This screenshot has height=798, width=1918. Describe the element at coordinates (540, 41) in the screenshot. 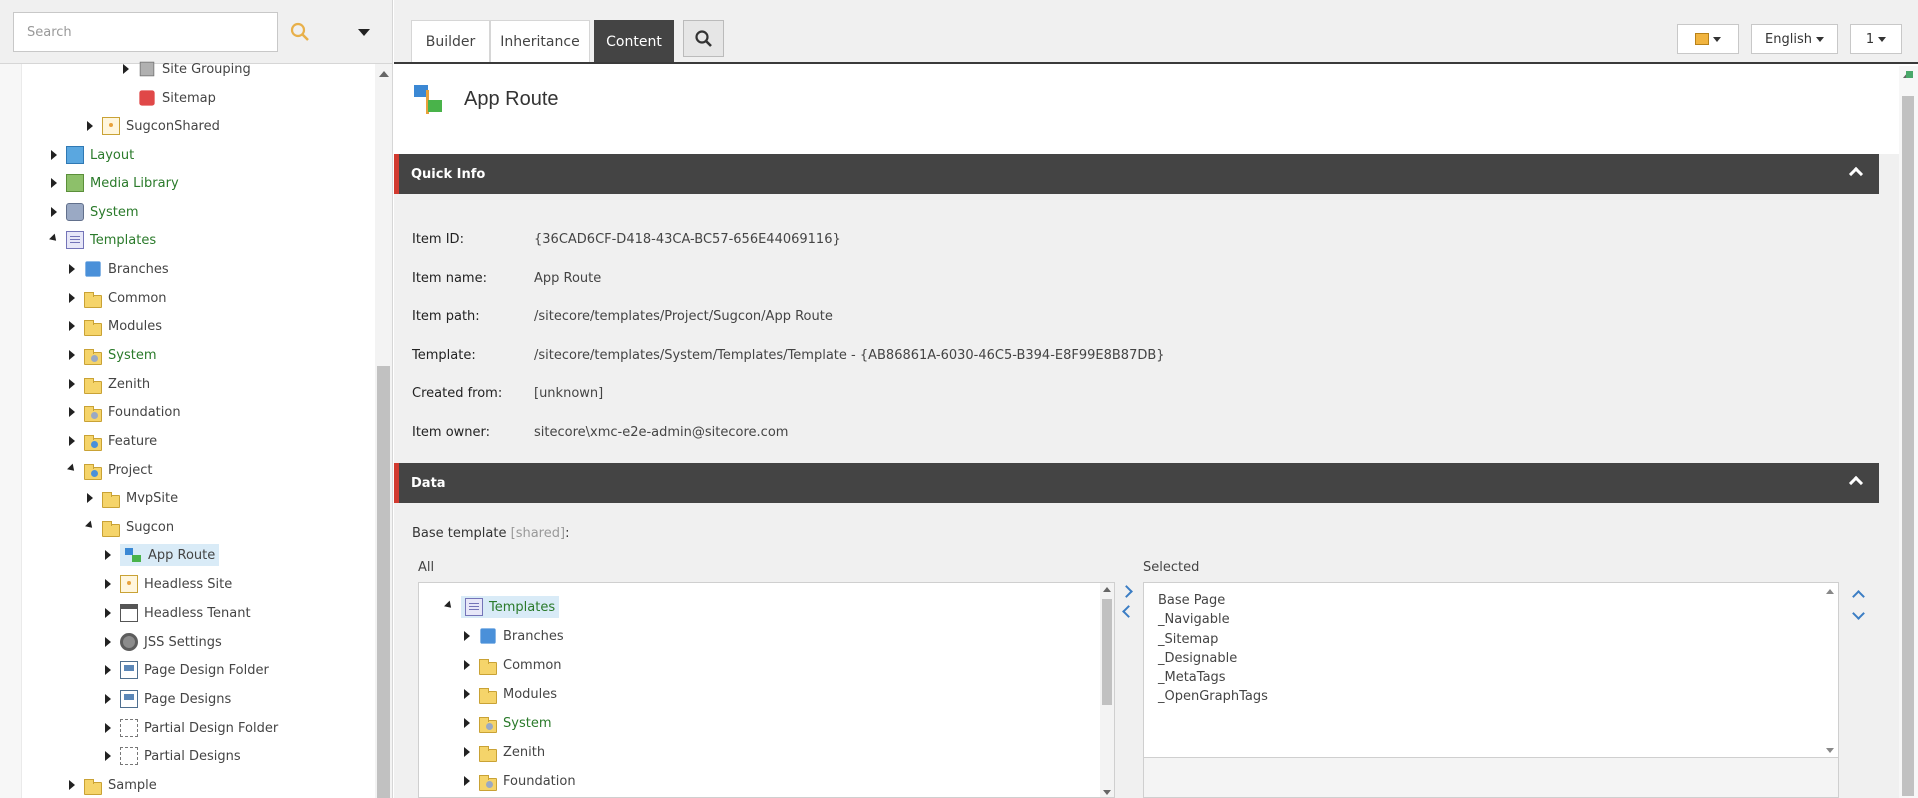

I see `tab-inheritance: Inheritance` at that location.